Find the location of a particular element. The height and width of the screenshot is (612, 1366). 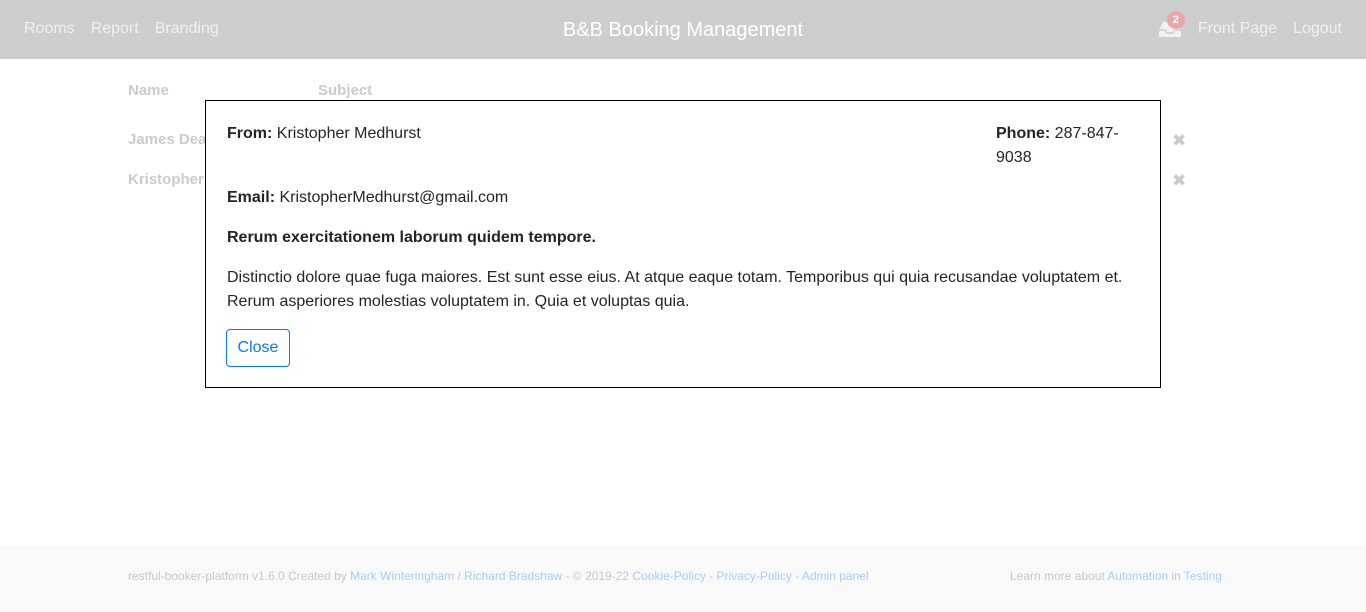

learn-more-text: Learn more about is located at coordinates (1057, 576).